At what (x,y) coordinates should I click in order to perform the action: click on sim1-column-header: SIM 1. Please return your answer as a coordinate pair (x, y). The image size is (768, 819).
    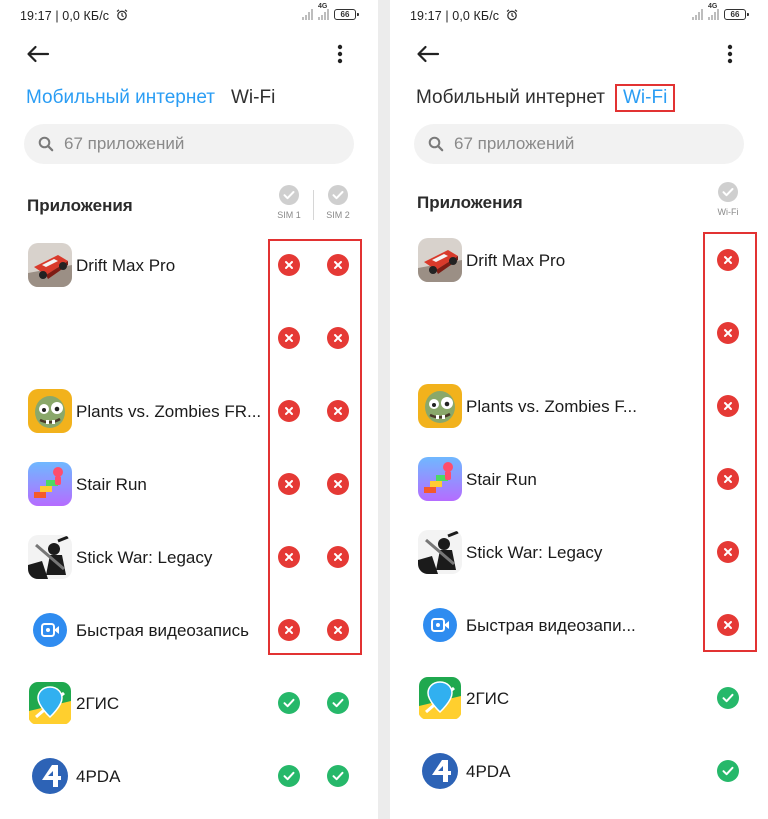
    Looking at the image, I should click on (289, 202).